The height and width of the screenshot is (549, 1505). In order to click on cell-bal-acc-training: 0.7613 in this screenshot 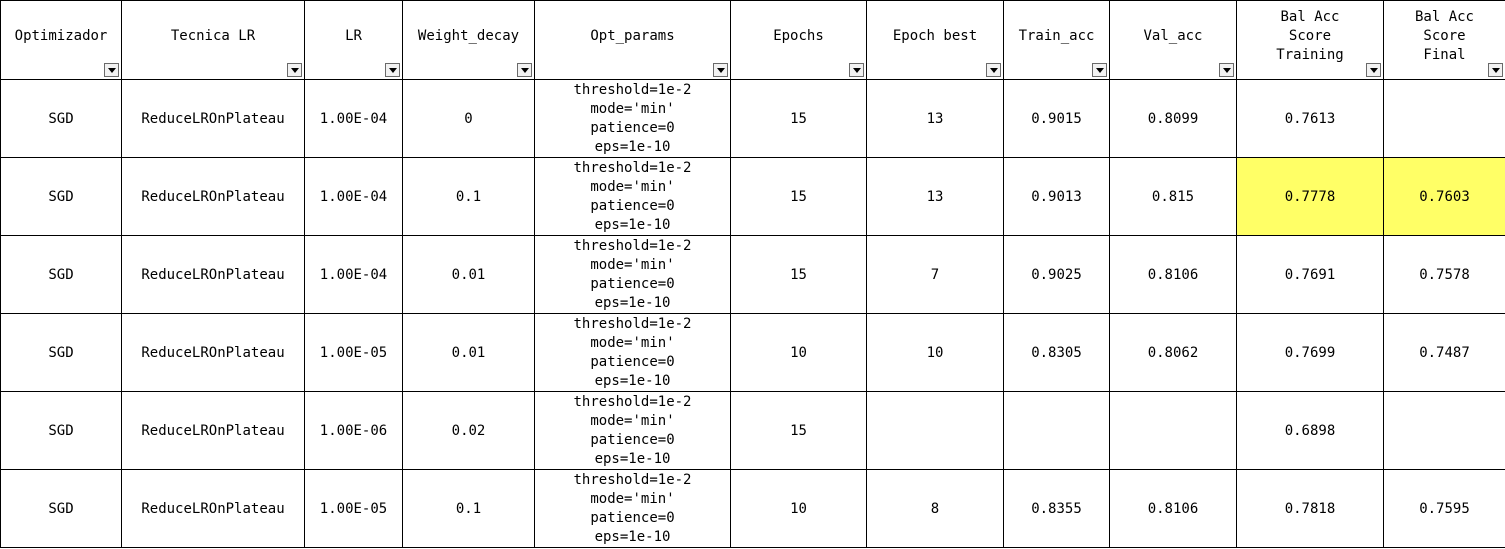, I will do `click(1310, 118)`.